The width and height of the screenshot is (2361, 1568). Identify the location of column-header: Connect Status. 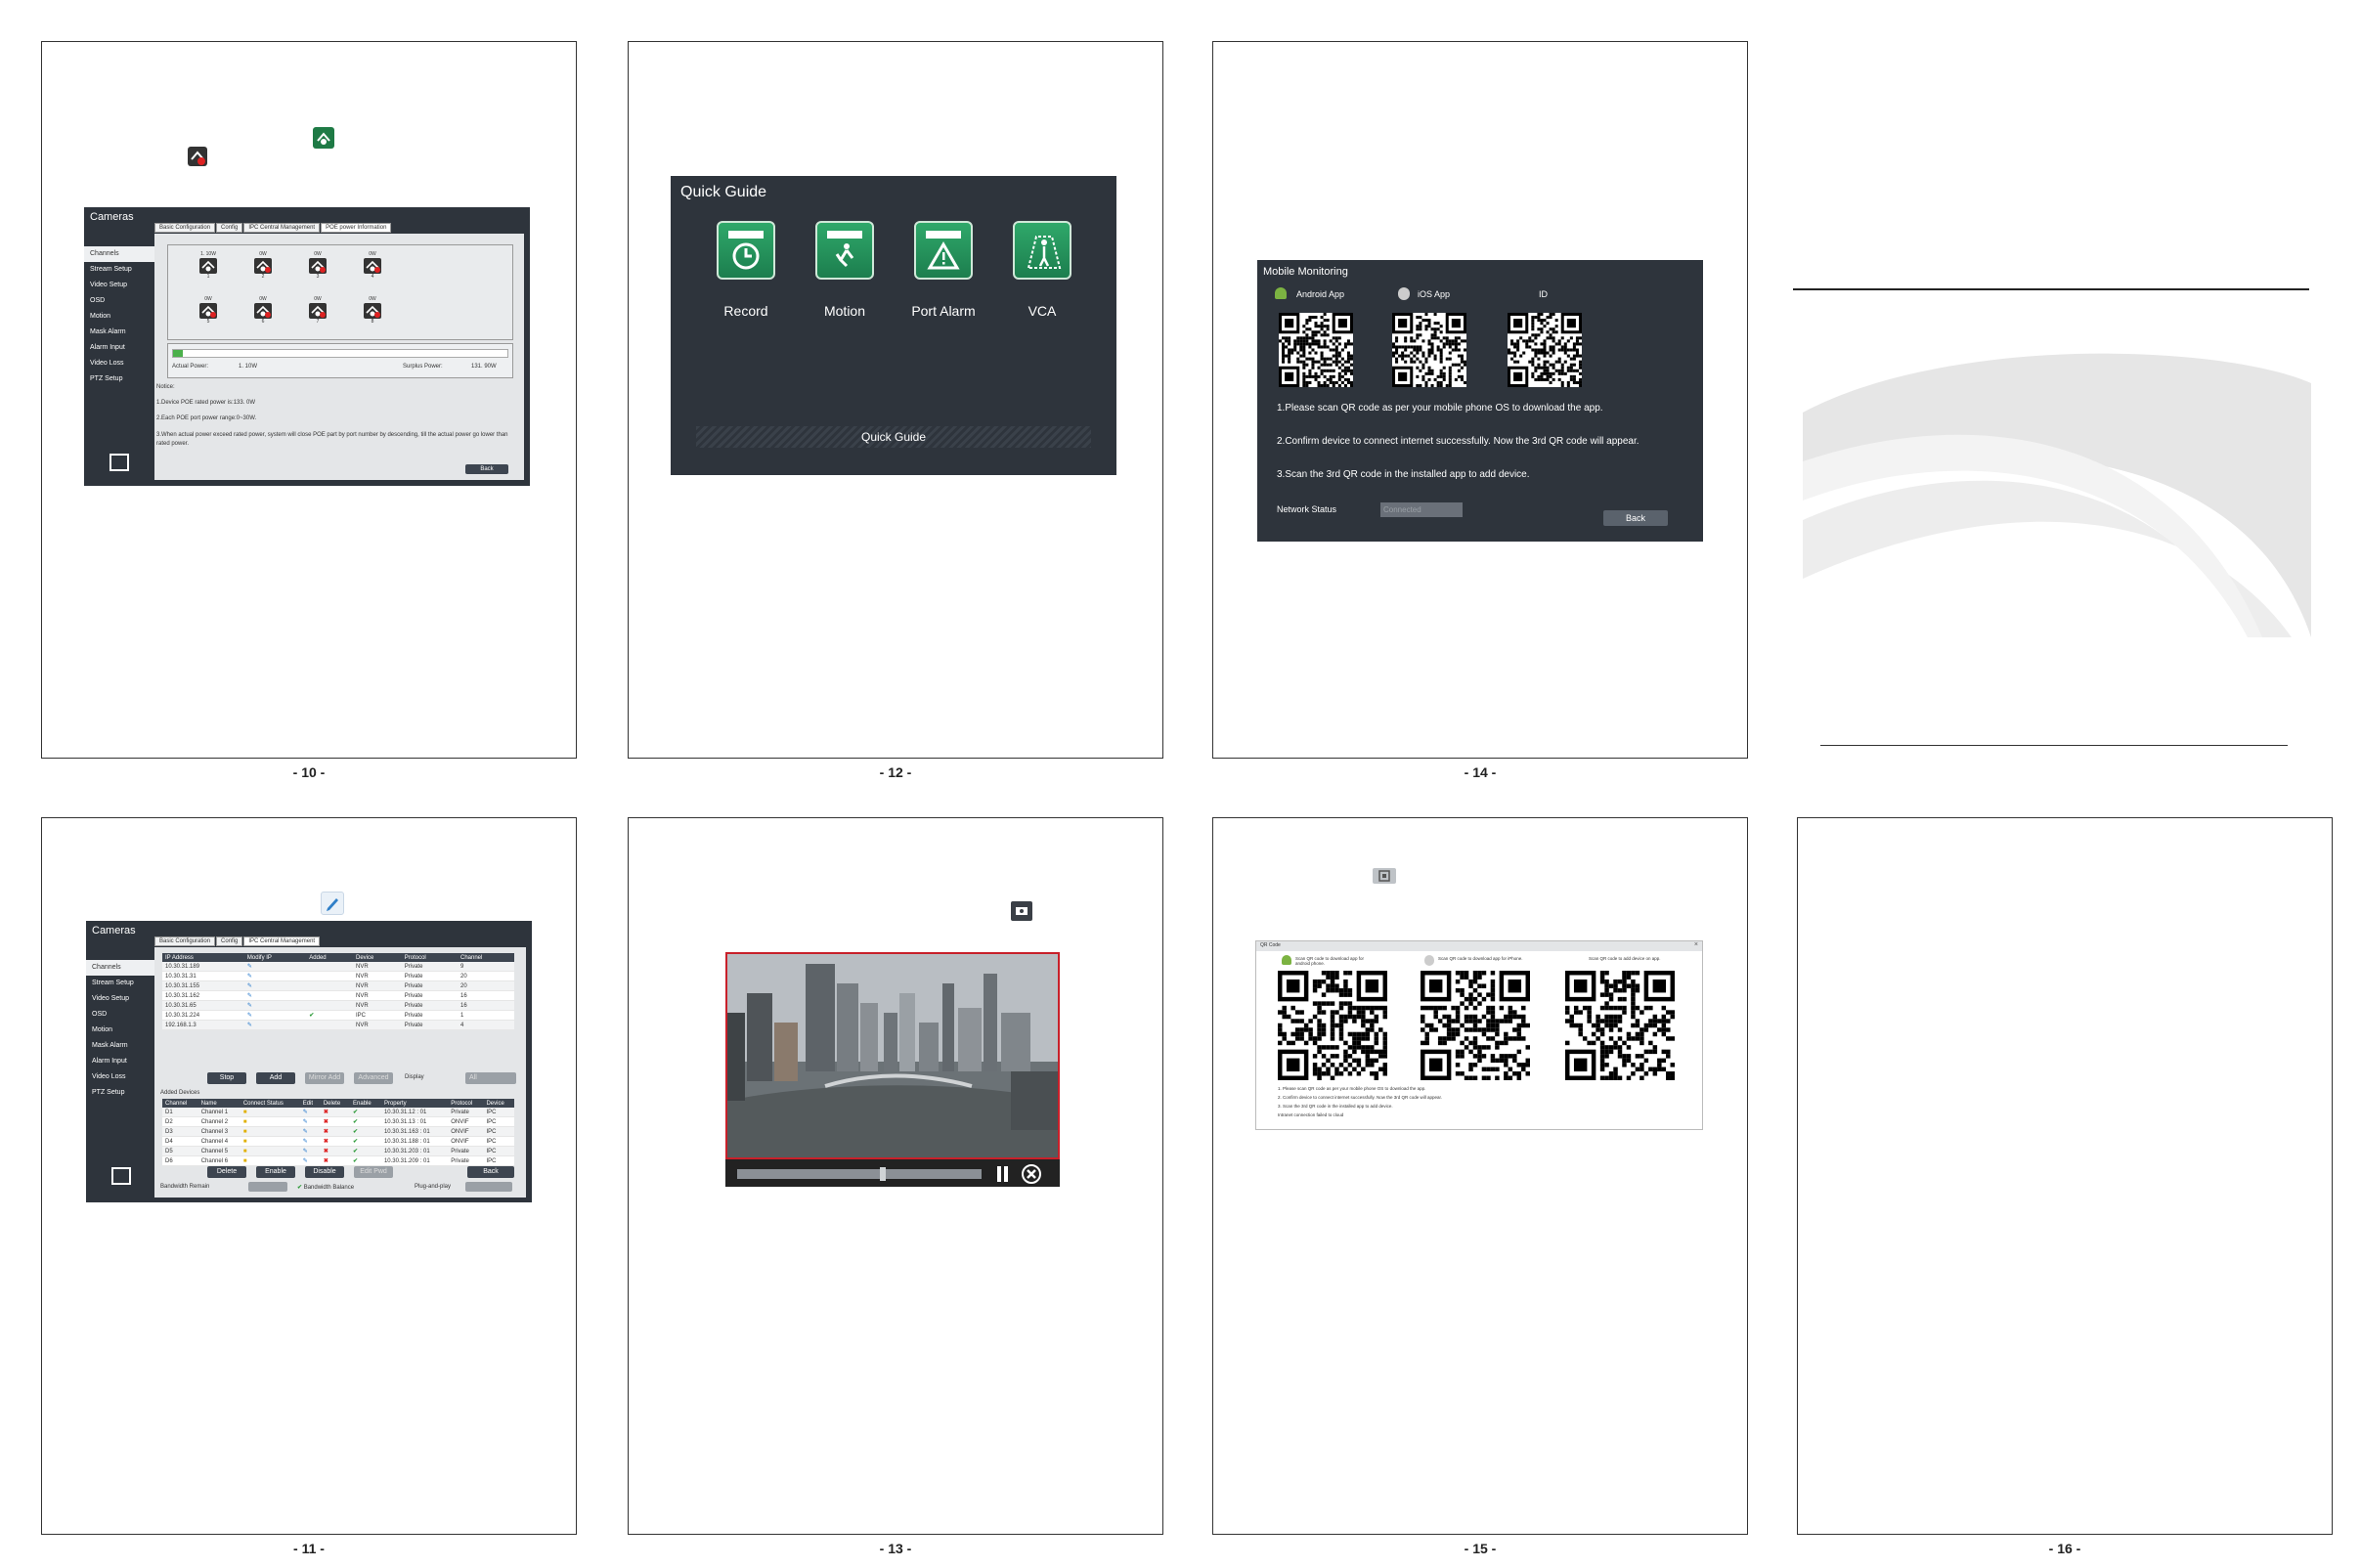
(270, 1103).